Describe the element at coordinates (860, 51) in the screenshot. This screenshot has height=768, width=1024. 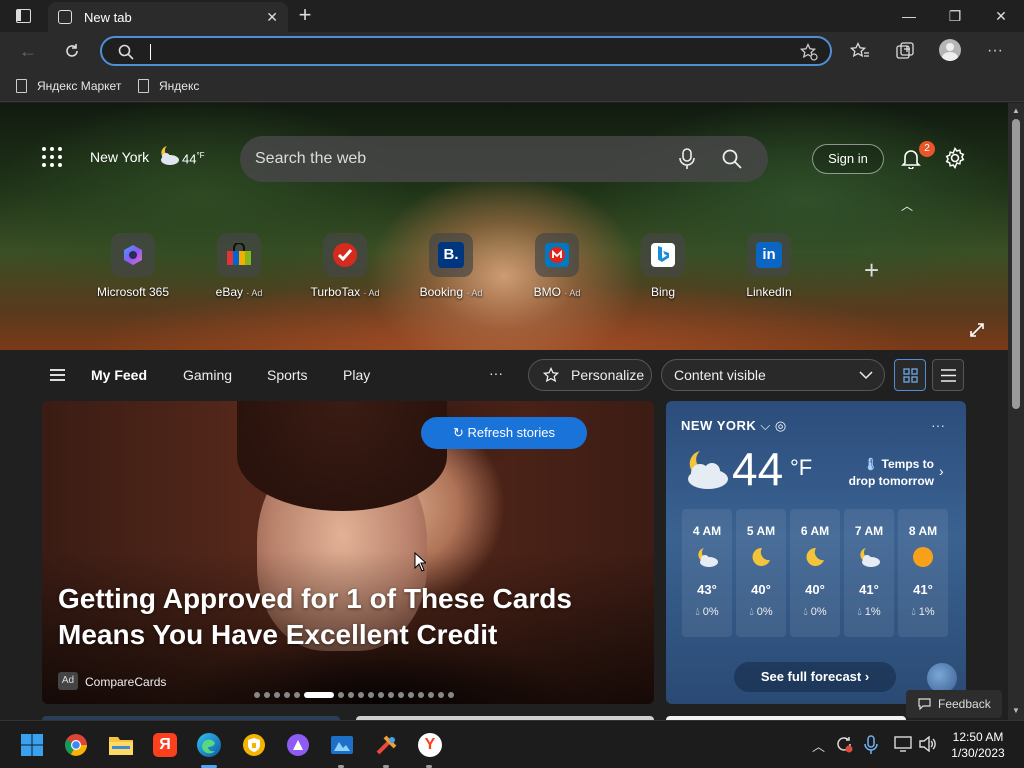
I see `favorites-icon` at that location.